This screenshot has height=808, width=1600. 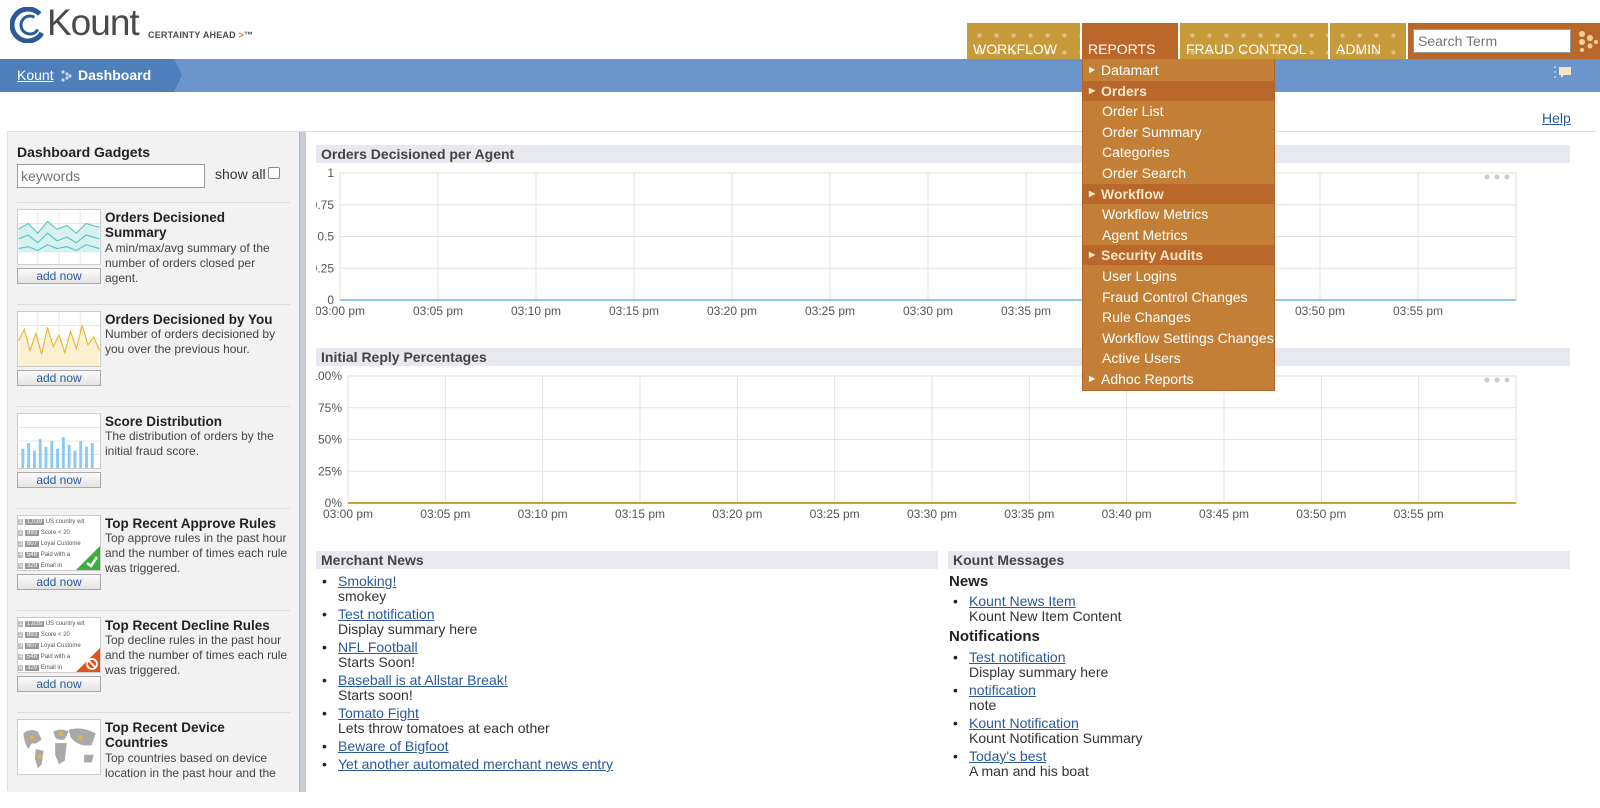 I want to click on menu-item-order-list: Order List, so click(x=1178, y=111).